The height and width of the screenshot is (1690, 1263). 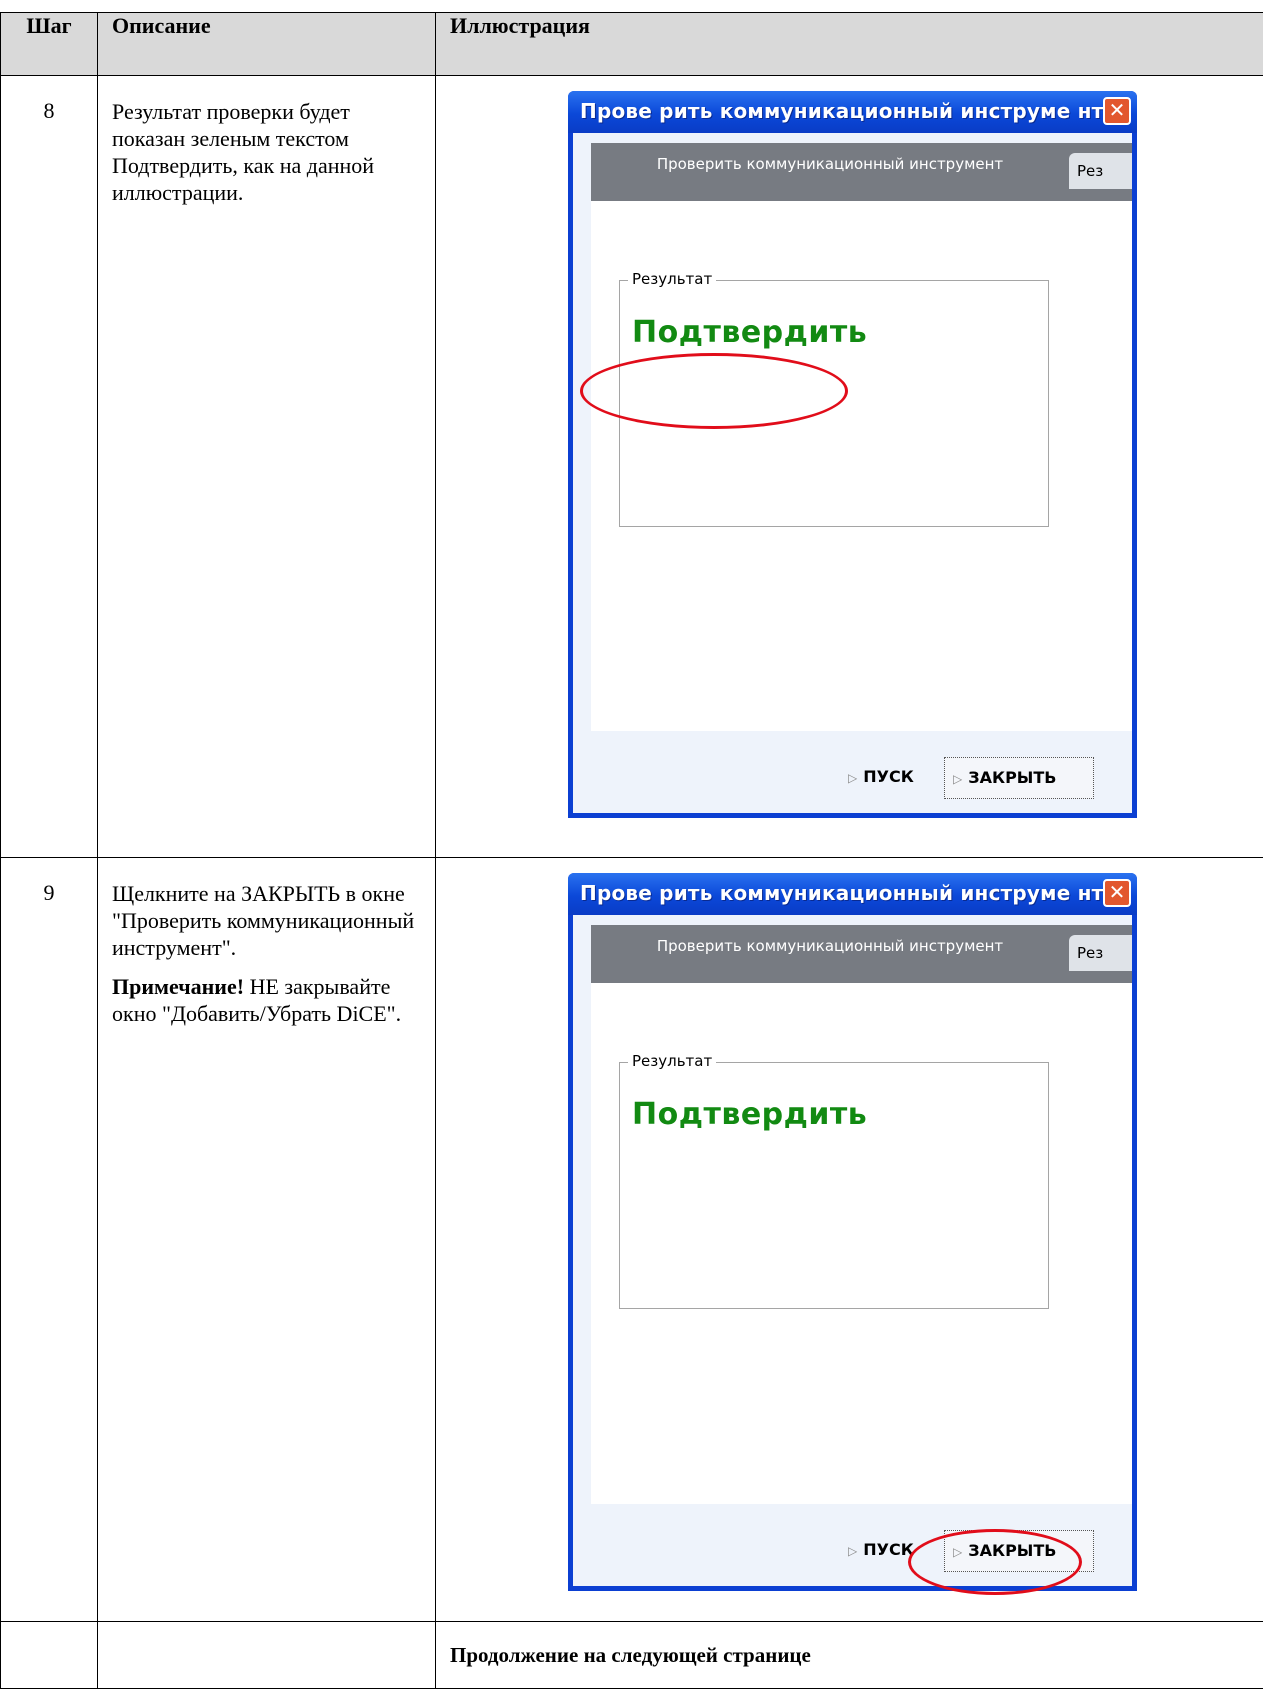 What do you see at coordinates (49, 466) in the screenshot?
I see `step-number: 8` at bounding box center [49, 466].